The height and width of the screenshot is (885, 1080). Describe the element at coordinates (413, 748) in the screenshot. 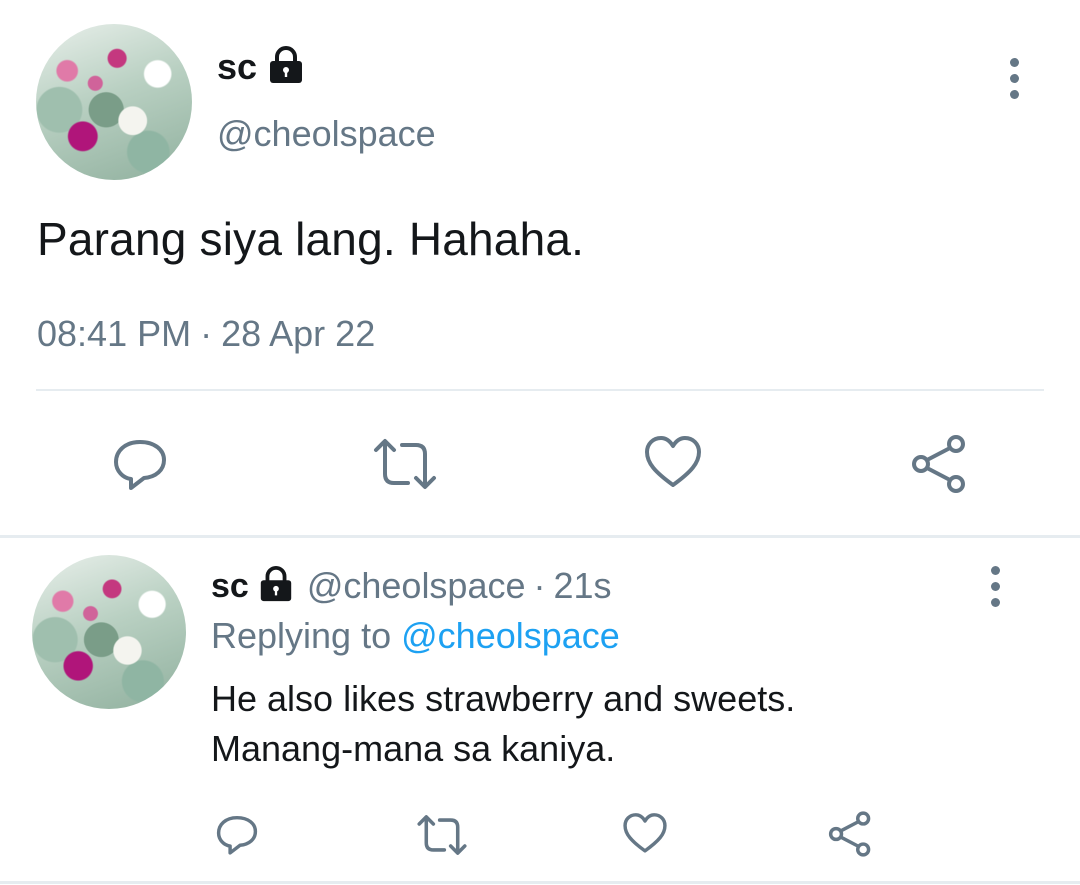

I see `reply-tweet-text-line: Manang-mana sa kaniya.` at that location.